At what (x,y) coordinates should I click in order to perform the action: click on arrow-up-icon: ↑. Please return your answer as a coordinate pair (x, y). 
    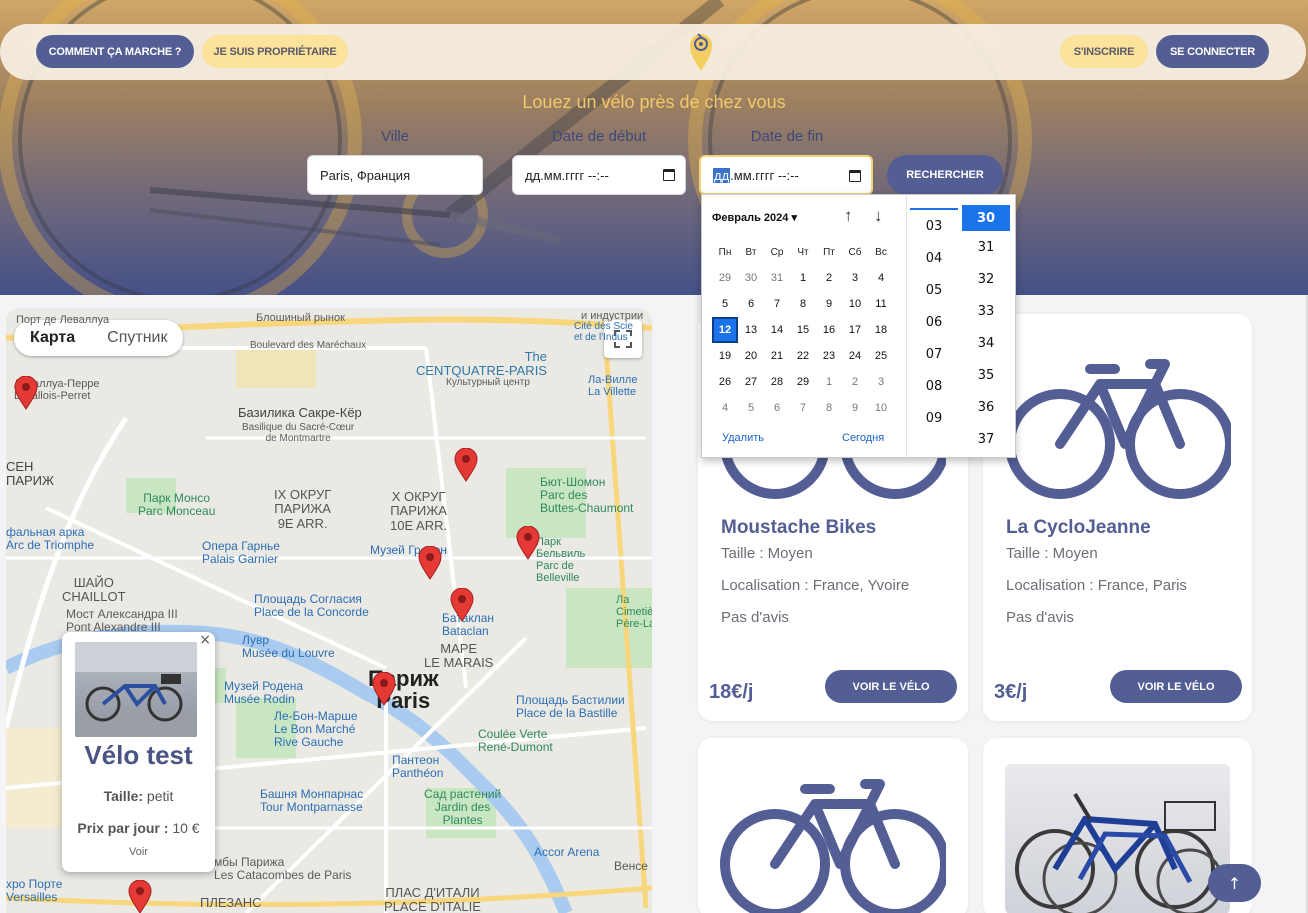
    Looking at the image, I should click on (848, 216).